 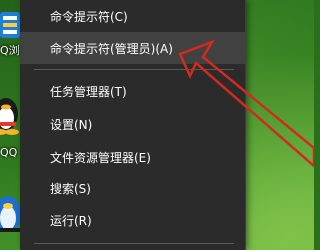 I want to click on desktop-icon-label: Q浏, so click(x=10, y=50).